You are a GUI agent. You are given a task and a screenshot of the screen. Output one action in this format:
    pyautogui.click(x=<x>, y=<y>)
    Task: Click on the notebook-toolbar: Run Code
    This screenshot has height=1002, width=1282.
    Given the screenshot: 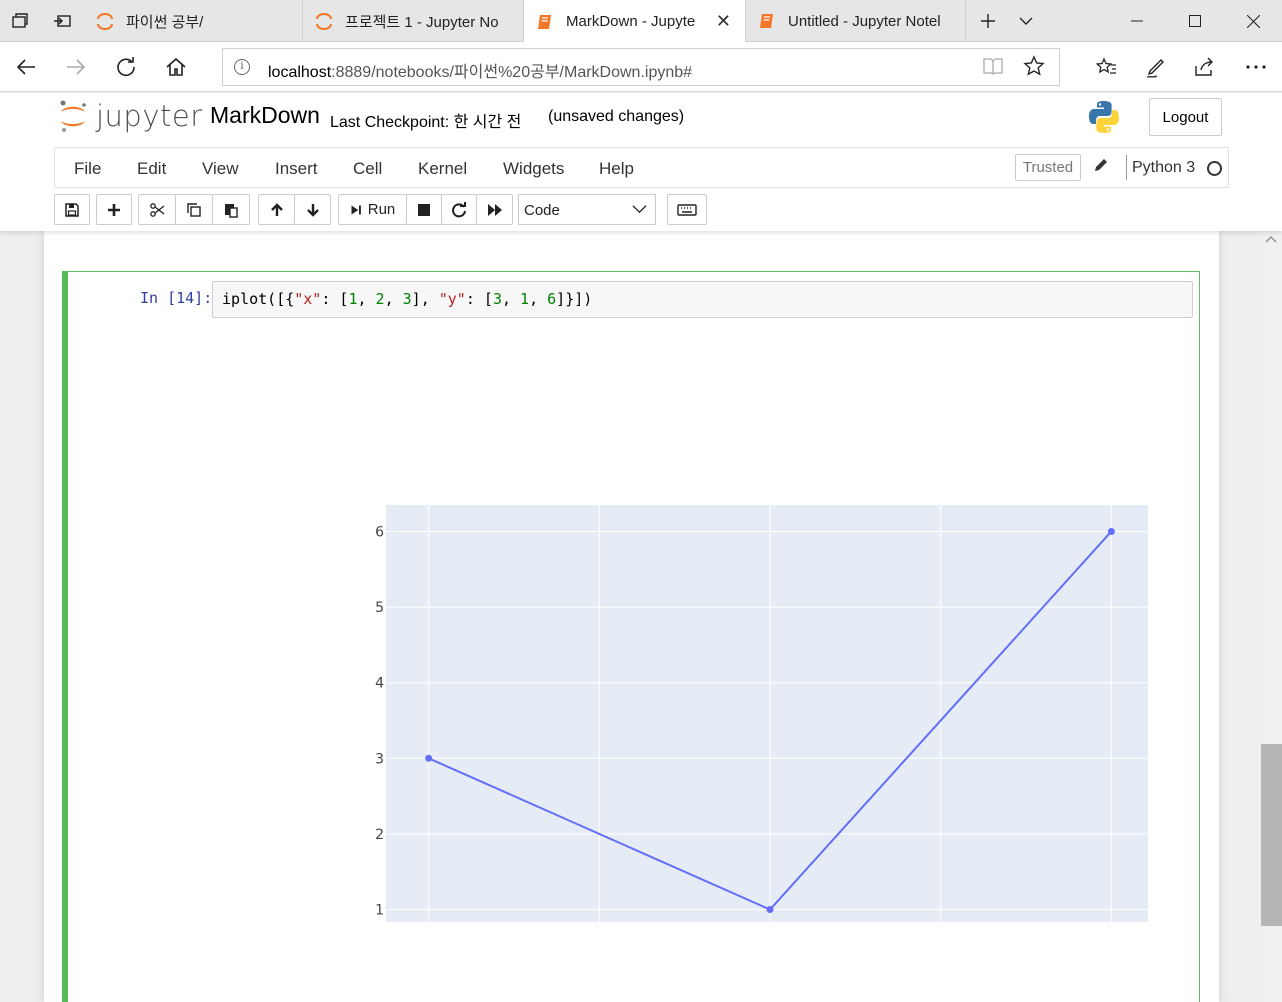 What is the action you would take?
    pyautogui.click(x=641, y=210)
    